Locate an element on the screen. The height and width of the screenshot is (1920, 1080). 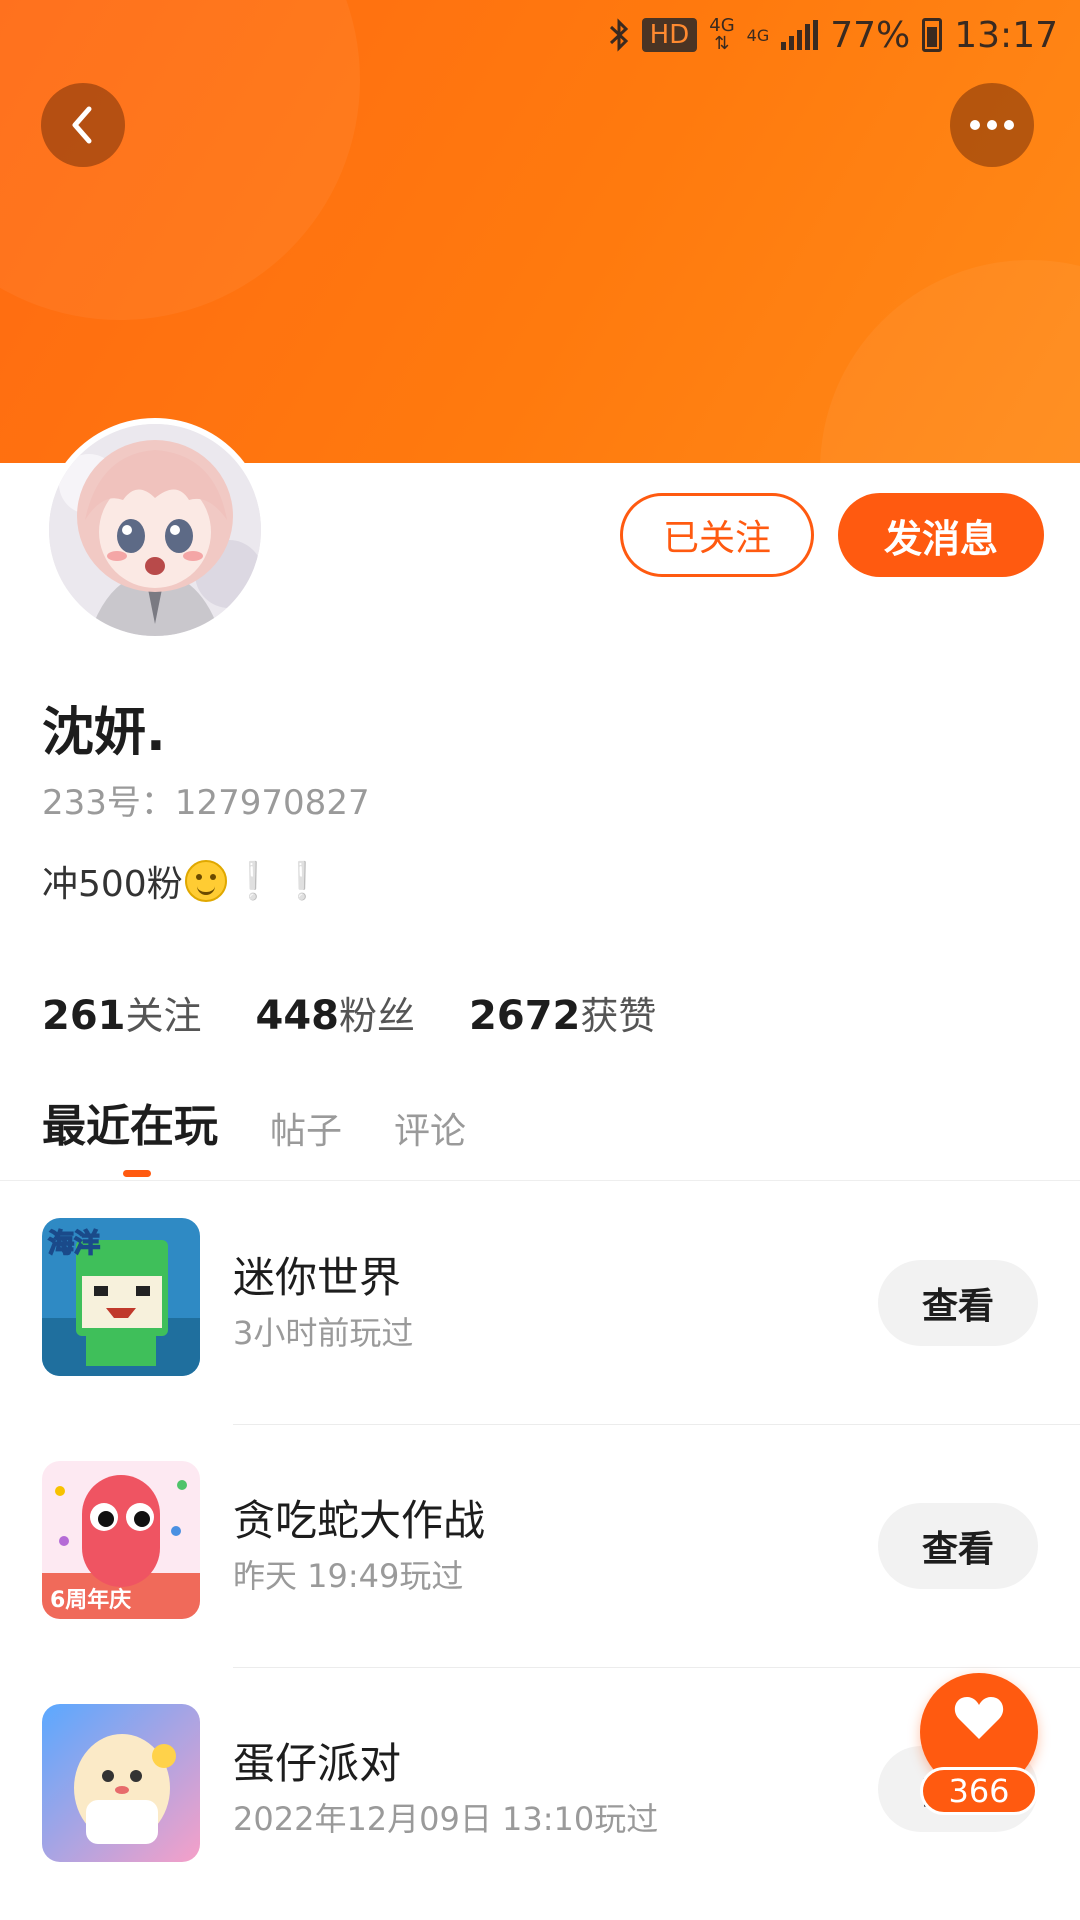
stat-followers: 448 粉丝 is located at coordinates (336, 1012).